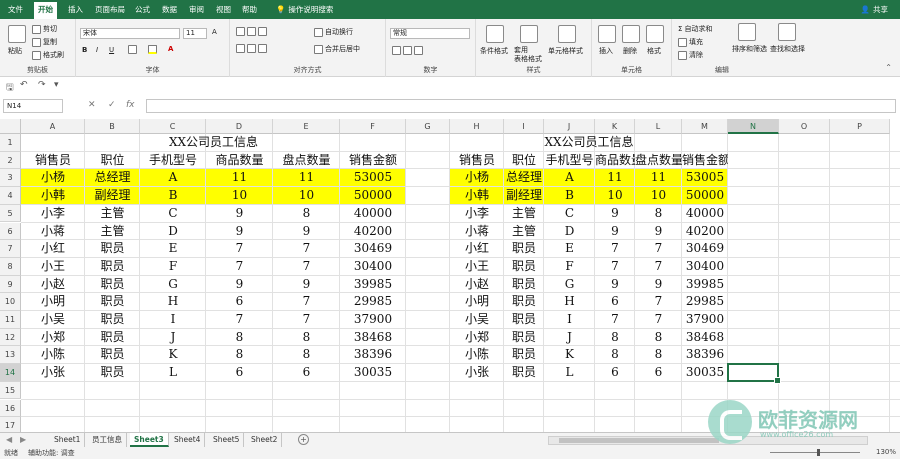  I want to click on table-cell: 29985, so click(373, 302).